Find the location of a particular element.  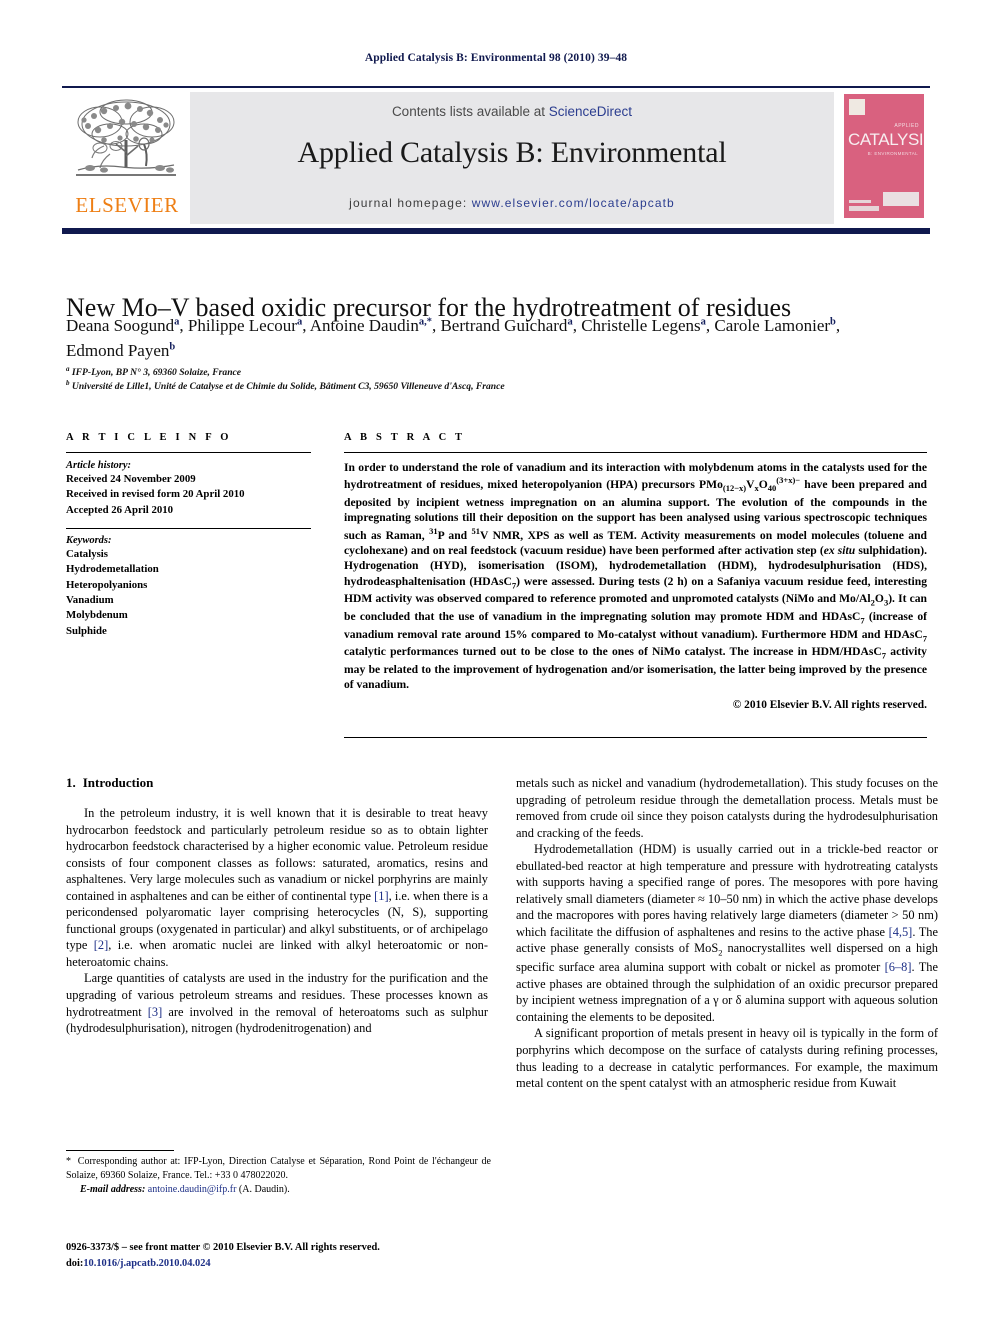

affiliation-mark: a is located at coordinates (68, 368).